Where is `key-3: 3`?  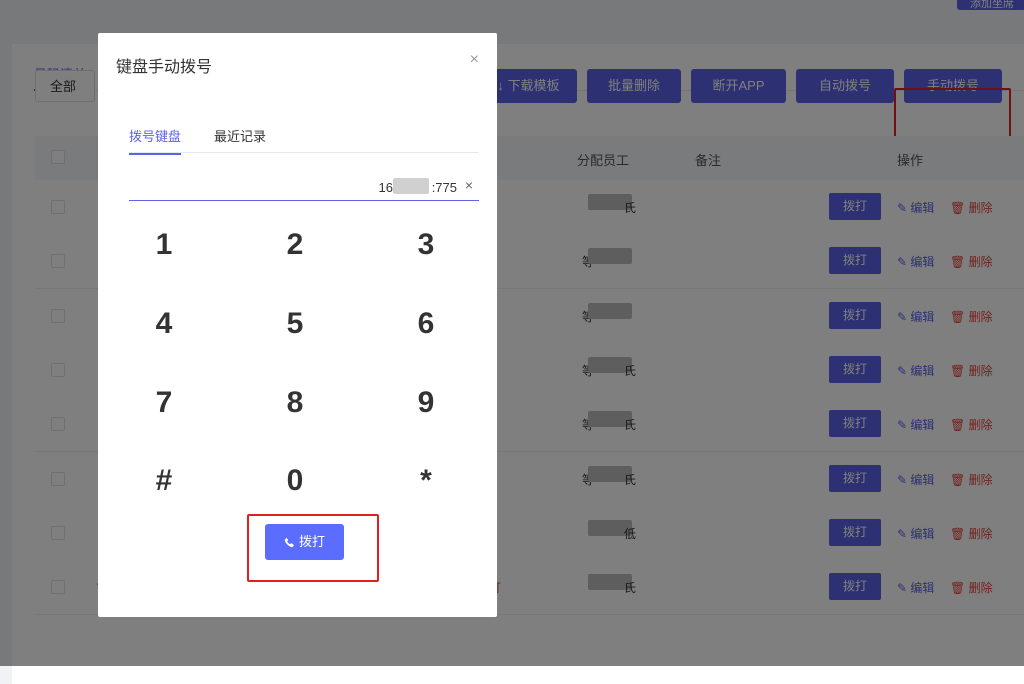
key-3: 3 is located at coordinates (426, 245).